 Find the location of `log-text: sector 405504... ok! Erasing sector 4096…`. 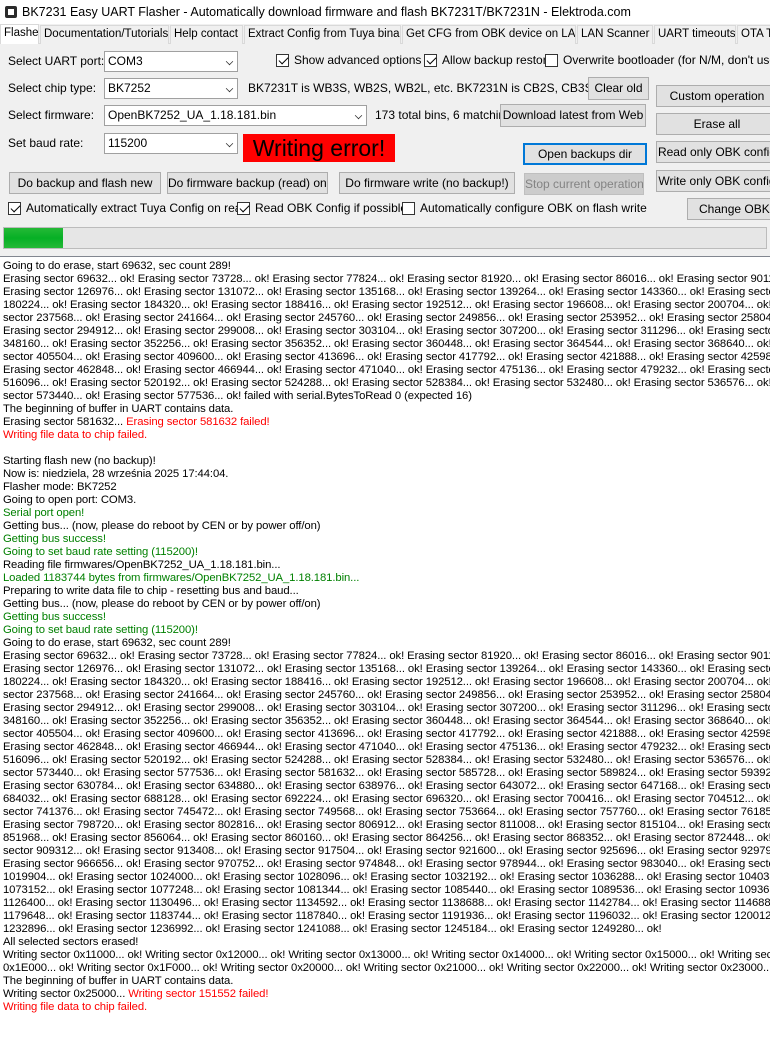

log-text: sector 405504... ok! Erasing sector 4096… is located at coordinates (386, 357).